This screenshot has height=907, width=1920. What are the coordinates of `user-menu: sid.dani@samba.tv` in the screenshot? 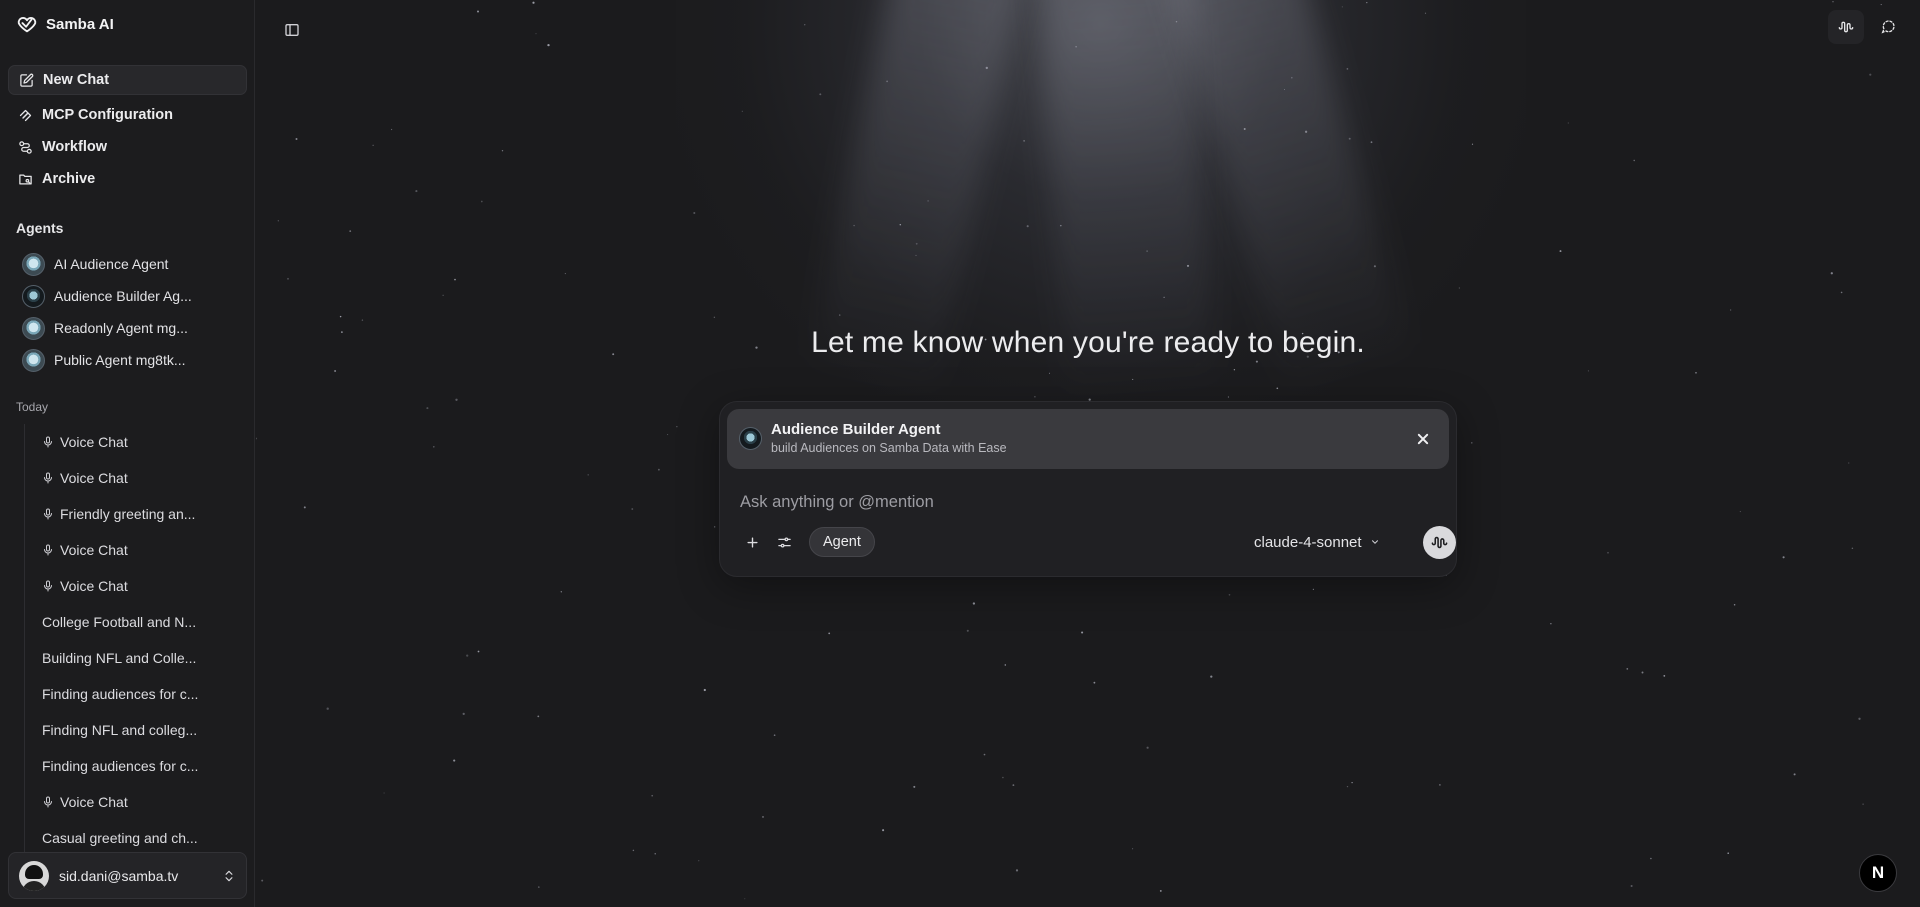 It's located at (127, 875).